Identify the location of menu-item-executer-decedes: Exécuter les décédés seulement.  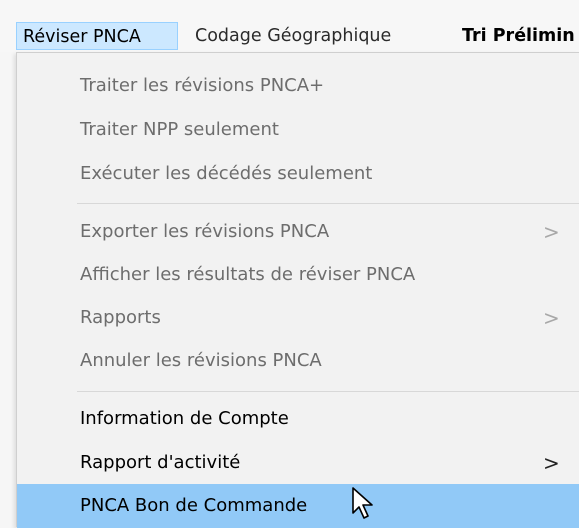
(298, 174).